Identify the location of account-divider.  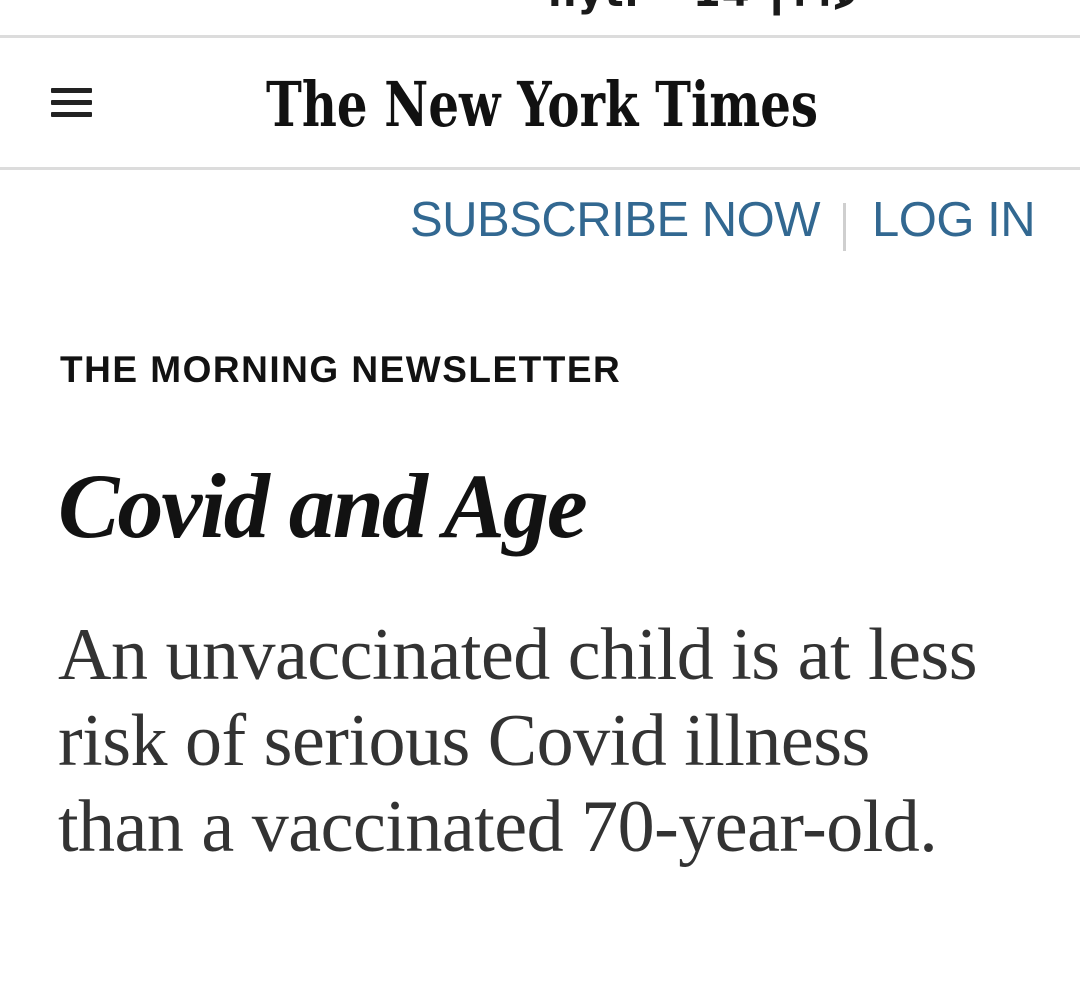
(844, 227).